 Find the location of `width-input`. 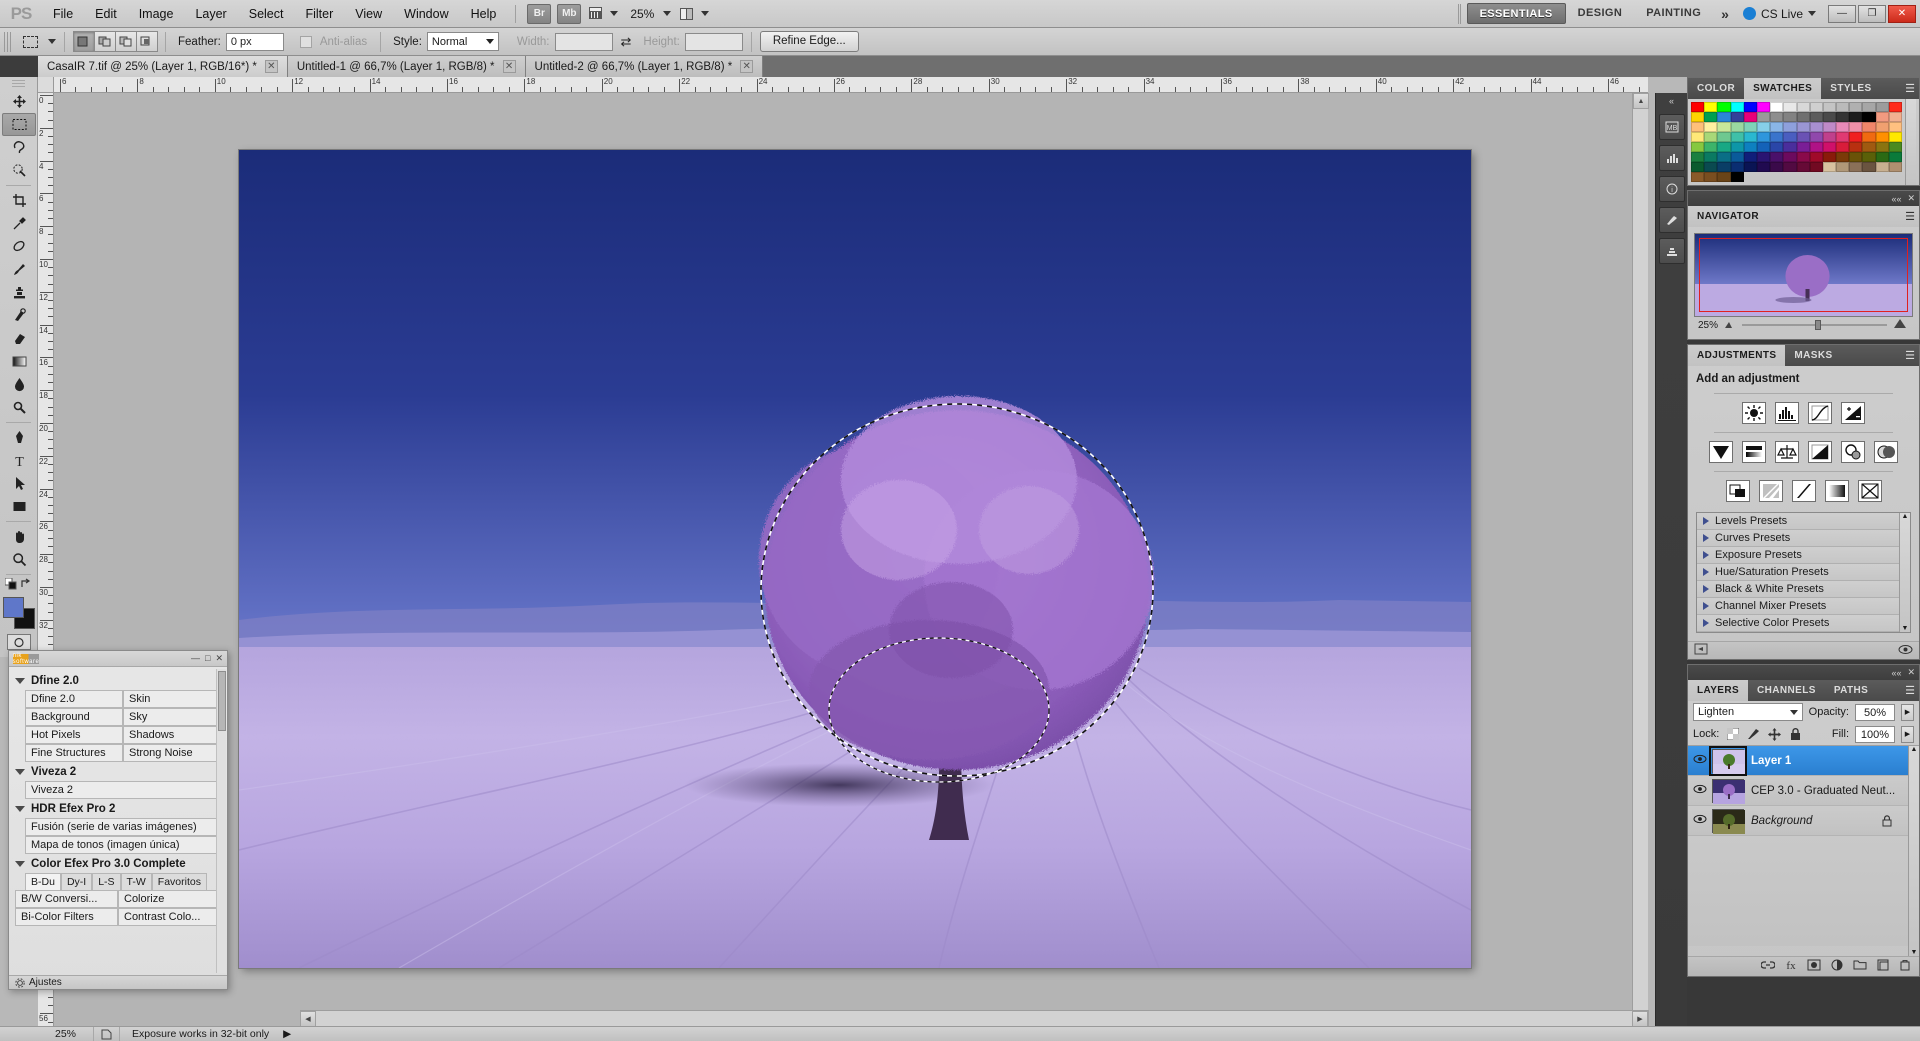

width-input is located at coordinates (583, 41).